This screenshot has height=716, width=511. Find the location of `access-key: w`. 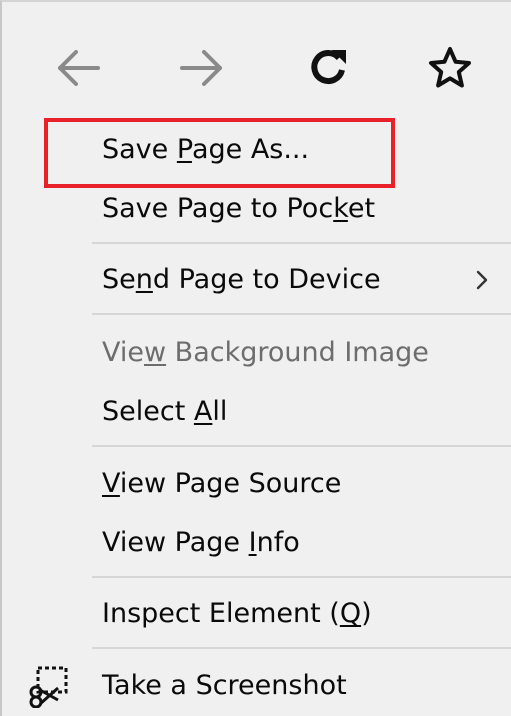

access-key: w is located at coordinates (155, 352).